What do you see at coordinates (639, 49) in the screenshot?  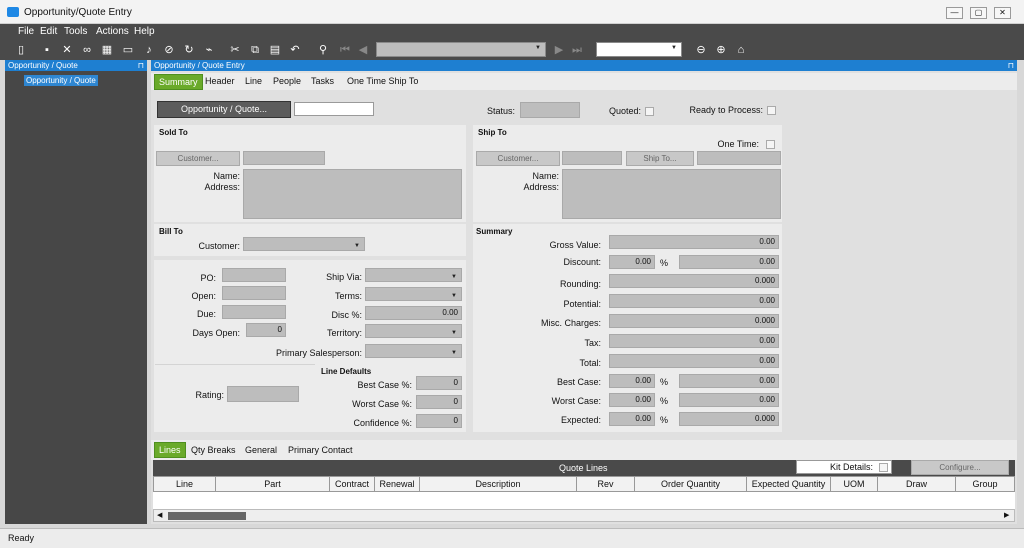 I see `quick-search-combo` at bounding box center [639, 49].